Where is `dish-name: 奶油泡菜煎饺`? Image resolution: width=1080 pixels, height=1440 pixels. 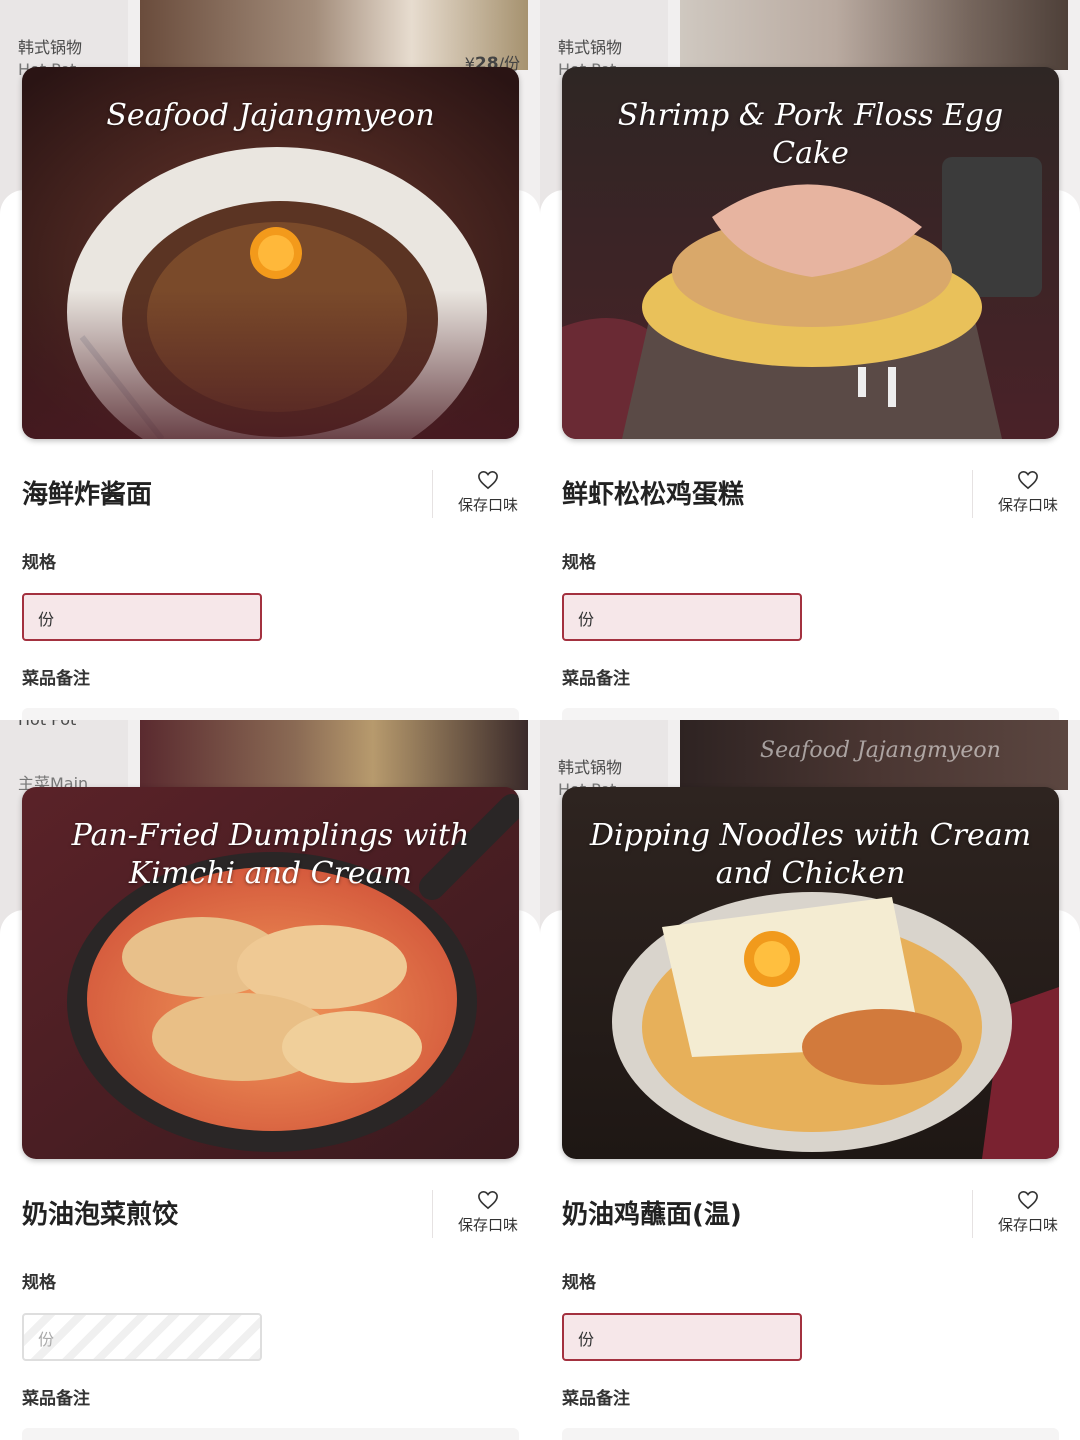
dish-name: 奶油泡菜煎饺 is located at coordinates (100, 1215).